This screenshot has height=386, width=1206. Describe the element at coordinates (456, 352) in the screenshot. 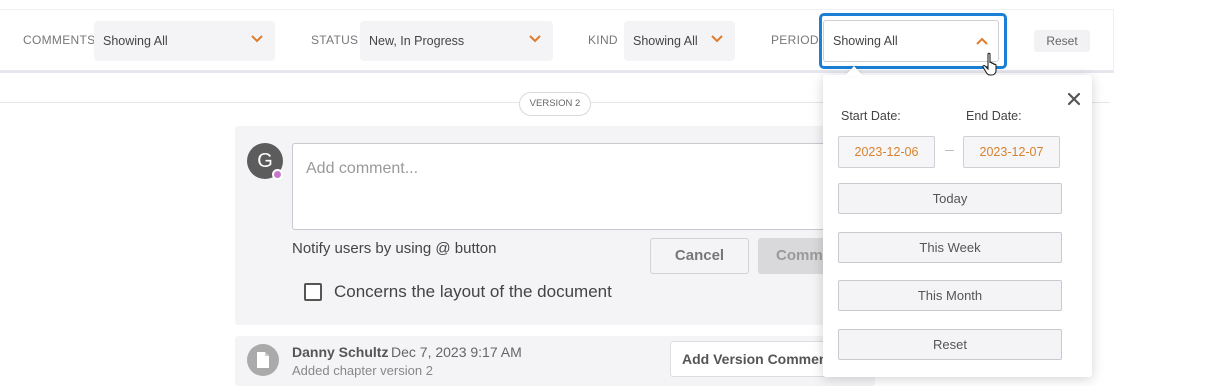

I see `history-timestamp: Dec 7, 2023 9:17 AM` at that location.